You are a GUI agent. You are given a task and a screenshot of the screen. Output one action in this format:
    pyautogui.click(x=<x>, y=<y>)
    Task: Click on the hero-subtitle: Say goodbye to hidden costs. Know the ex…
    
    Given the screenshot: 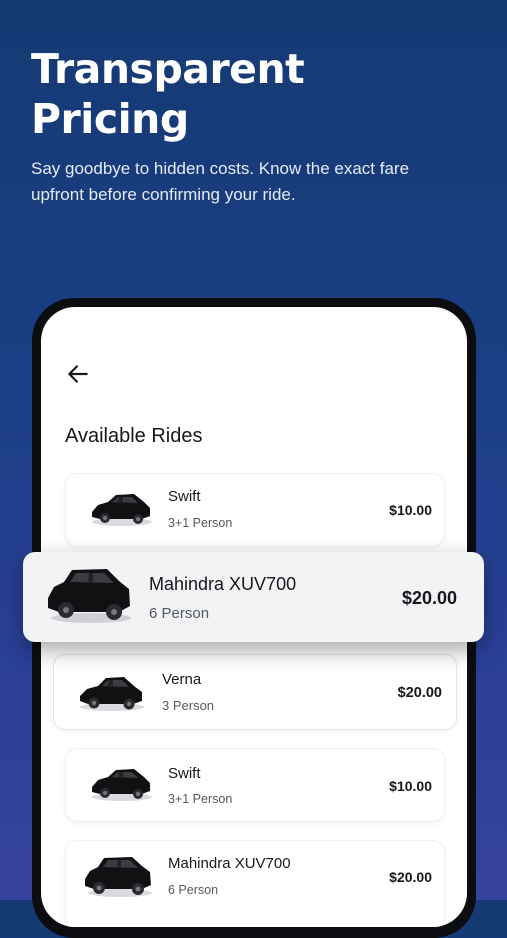 What is the action you would take?
    pyautogui.click(x=220, y=181)
    